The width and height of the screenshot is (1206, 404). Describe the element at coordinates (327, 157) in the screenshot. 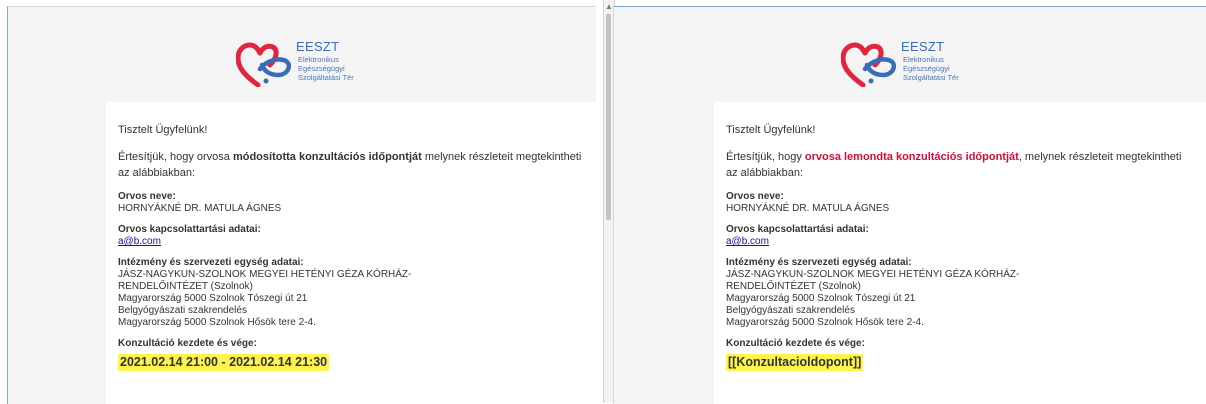

I see `intro-emphasis: módosította konzultációs időpontját` at that location.